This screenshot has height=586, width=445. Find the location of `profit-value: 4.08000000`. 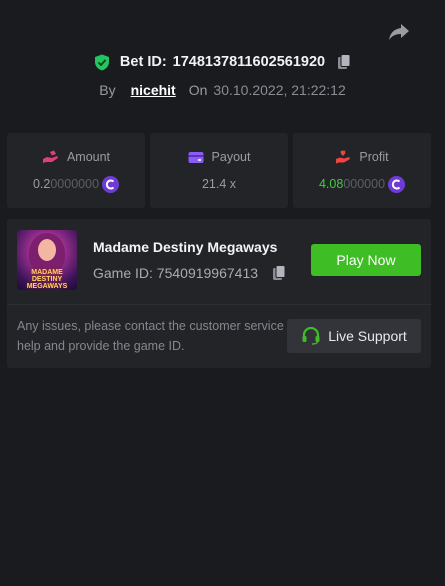

profit-value: 4.08000000 is located at coordinates (352, 184).